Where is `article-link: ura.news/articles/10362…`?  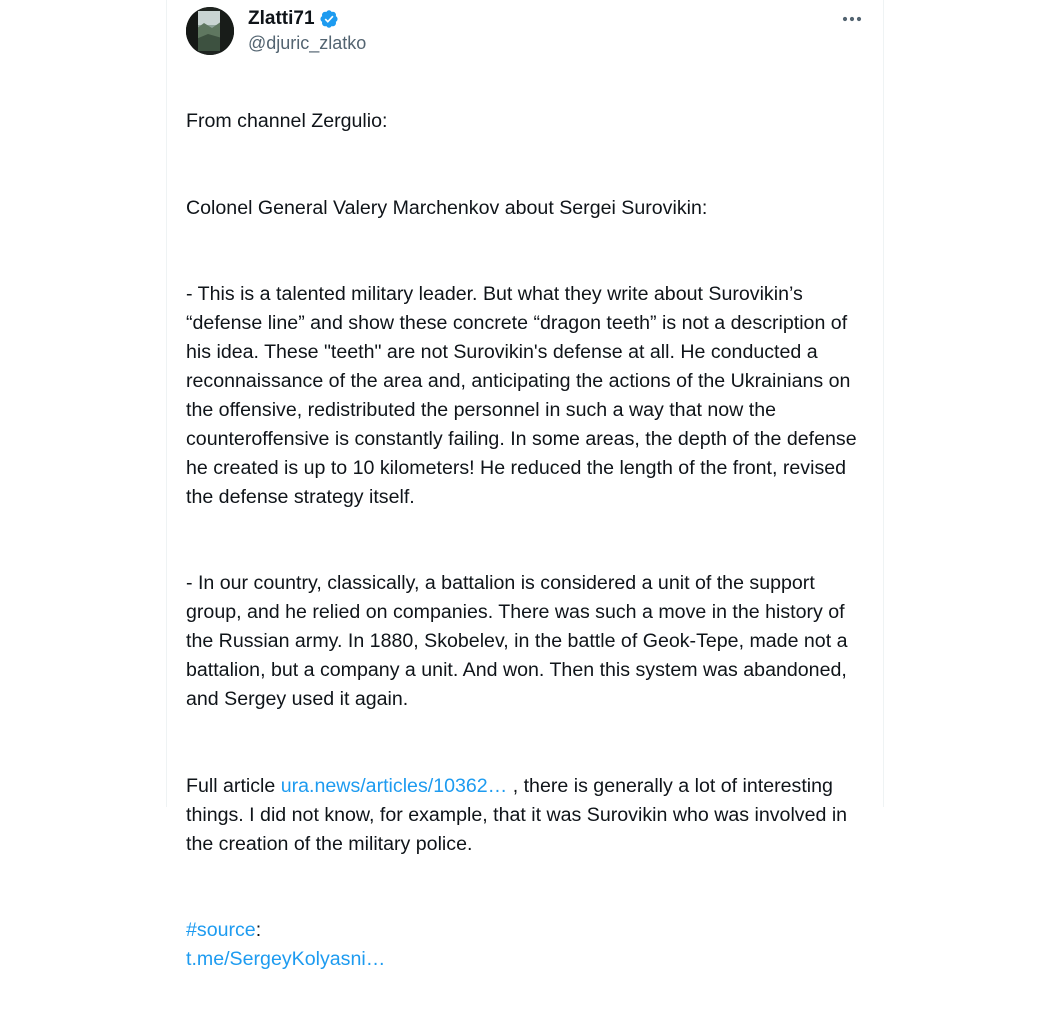
article-link: ura.news/articles/10362… is located at coordinates (394, 786).